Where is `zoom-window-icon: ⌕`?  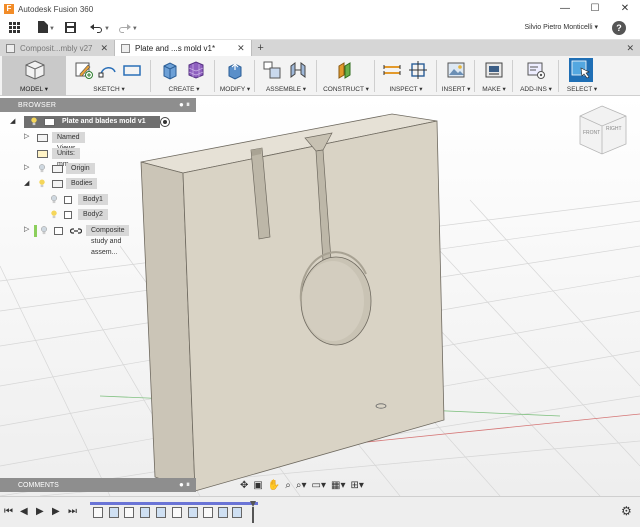 zoom-window-icon: ⌕ is located at coordinates (288, 485).